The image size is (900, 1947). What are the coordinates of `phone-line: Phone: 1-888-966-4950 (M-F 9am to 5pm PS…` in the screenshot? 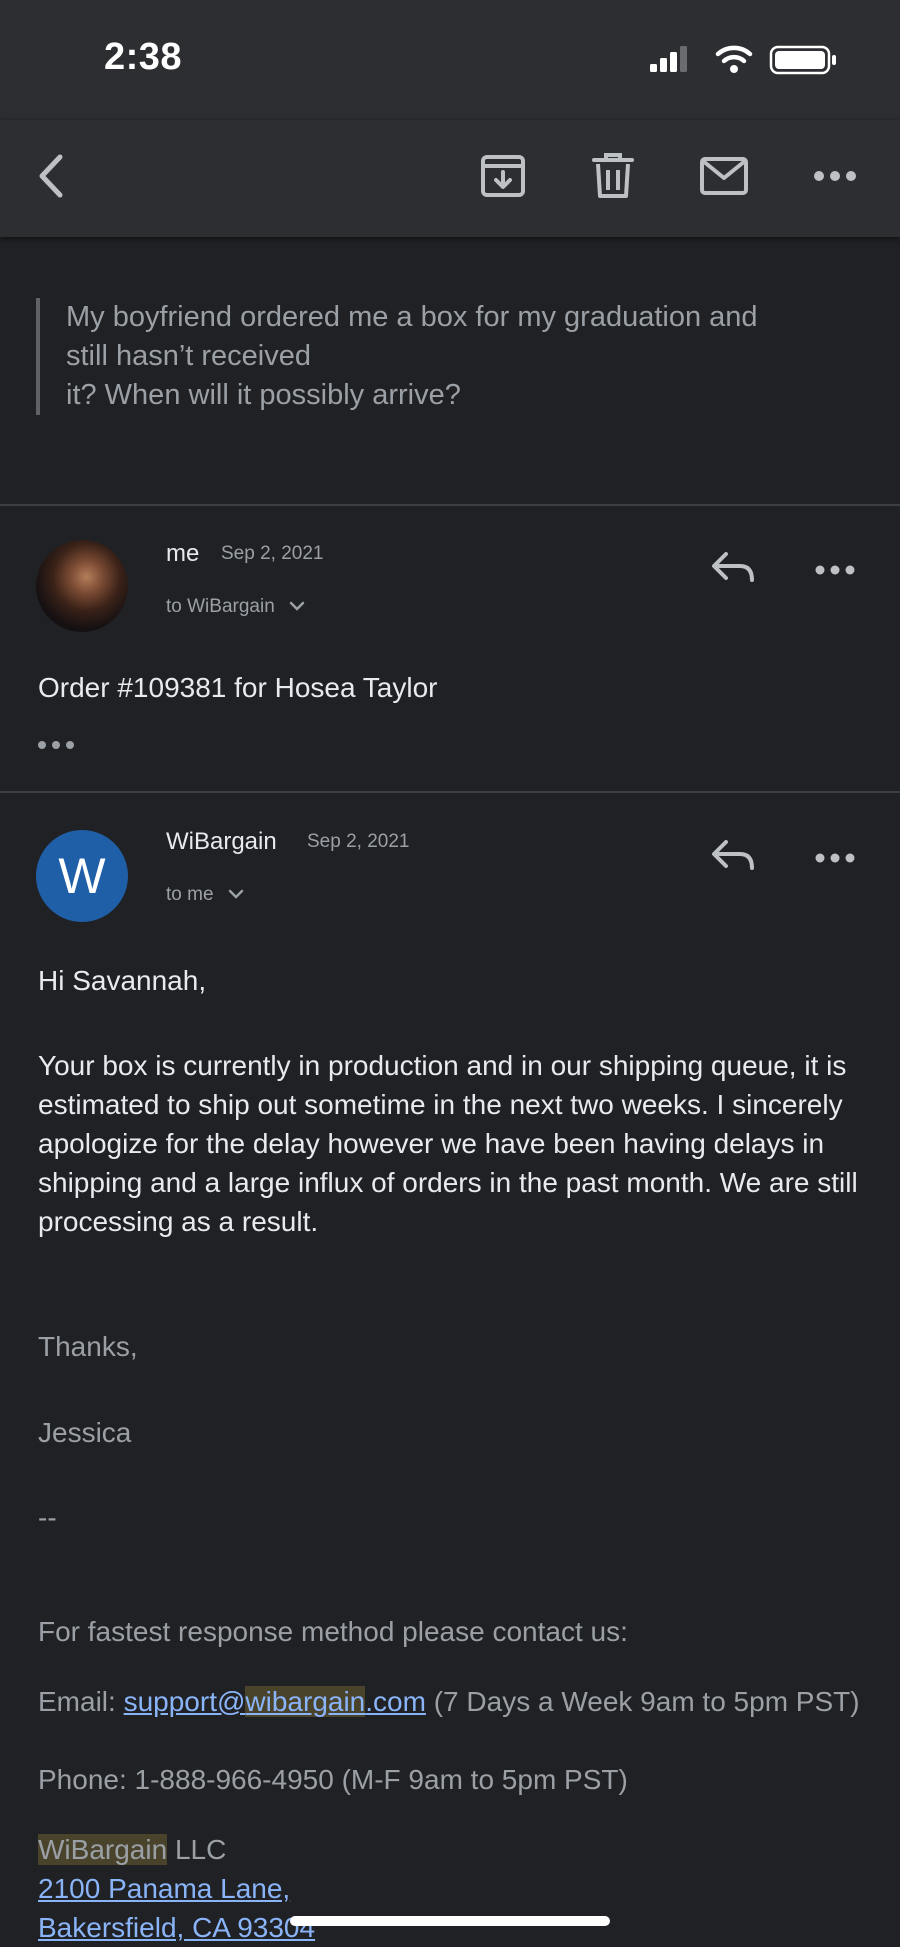 It's located at (333, 1779).